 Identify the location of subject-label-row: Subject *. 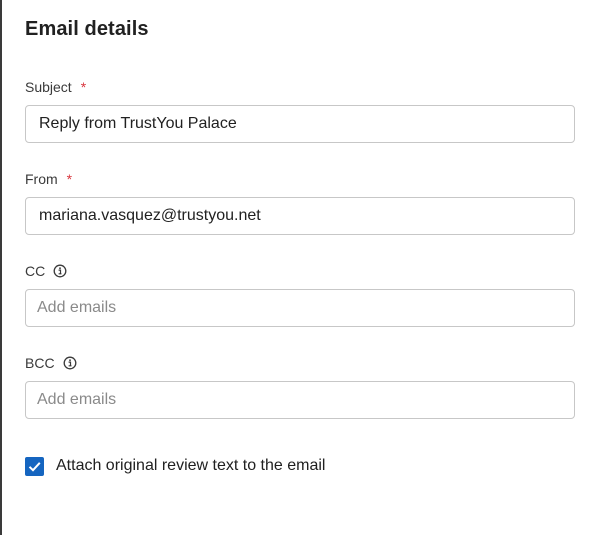
(55, 87).